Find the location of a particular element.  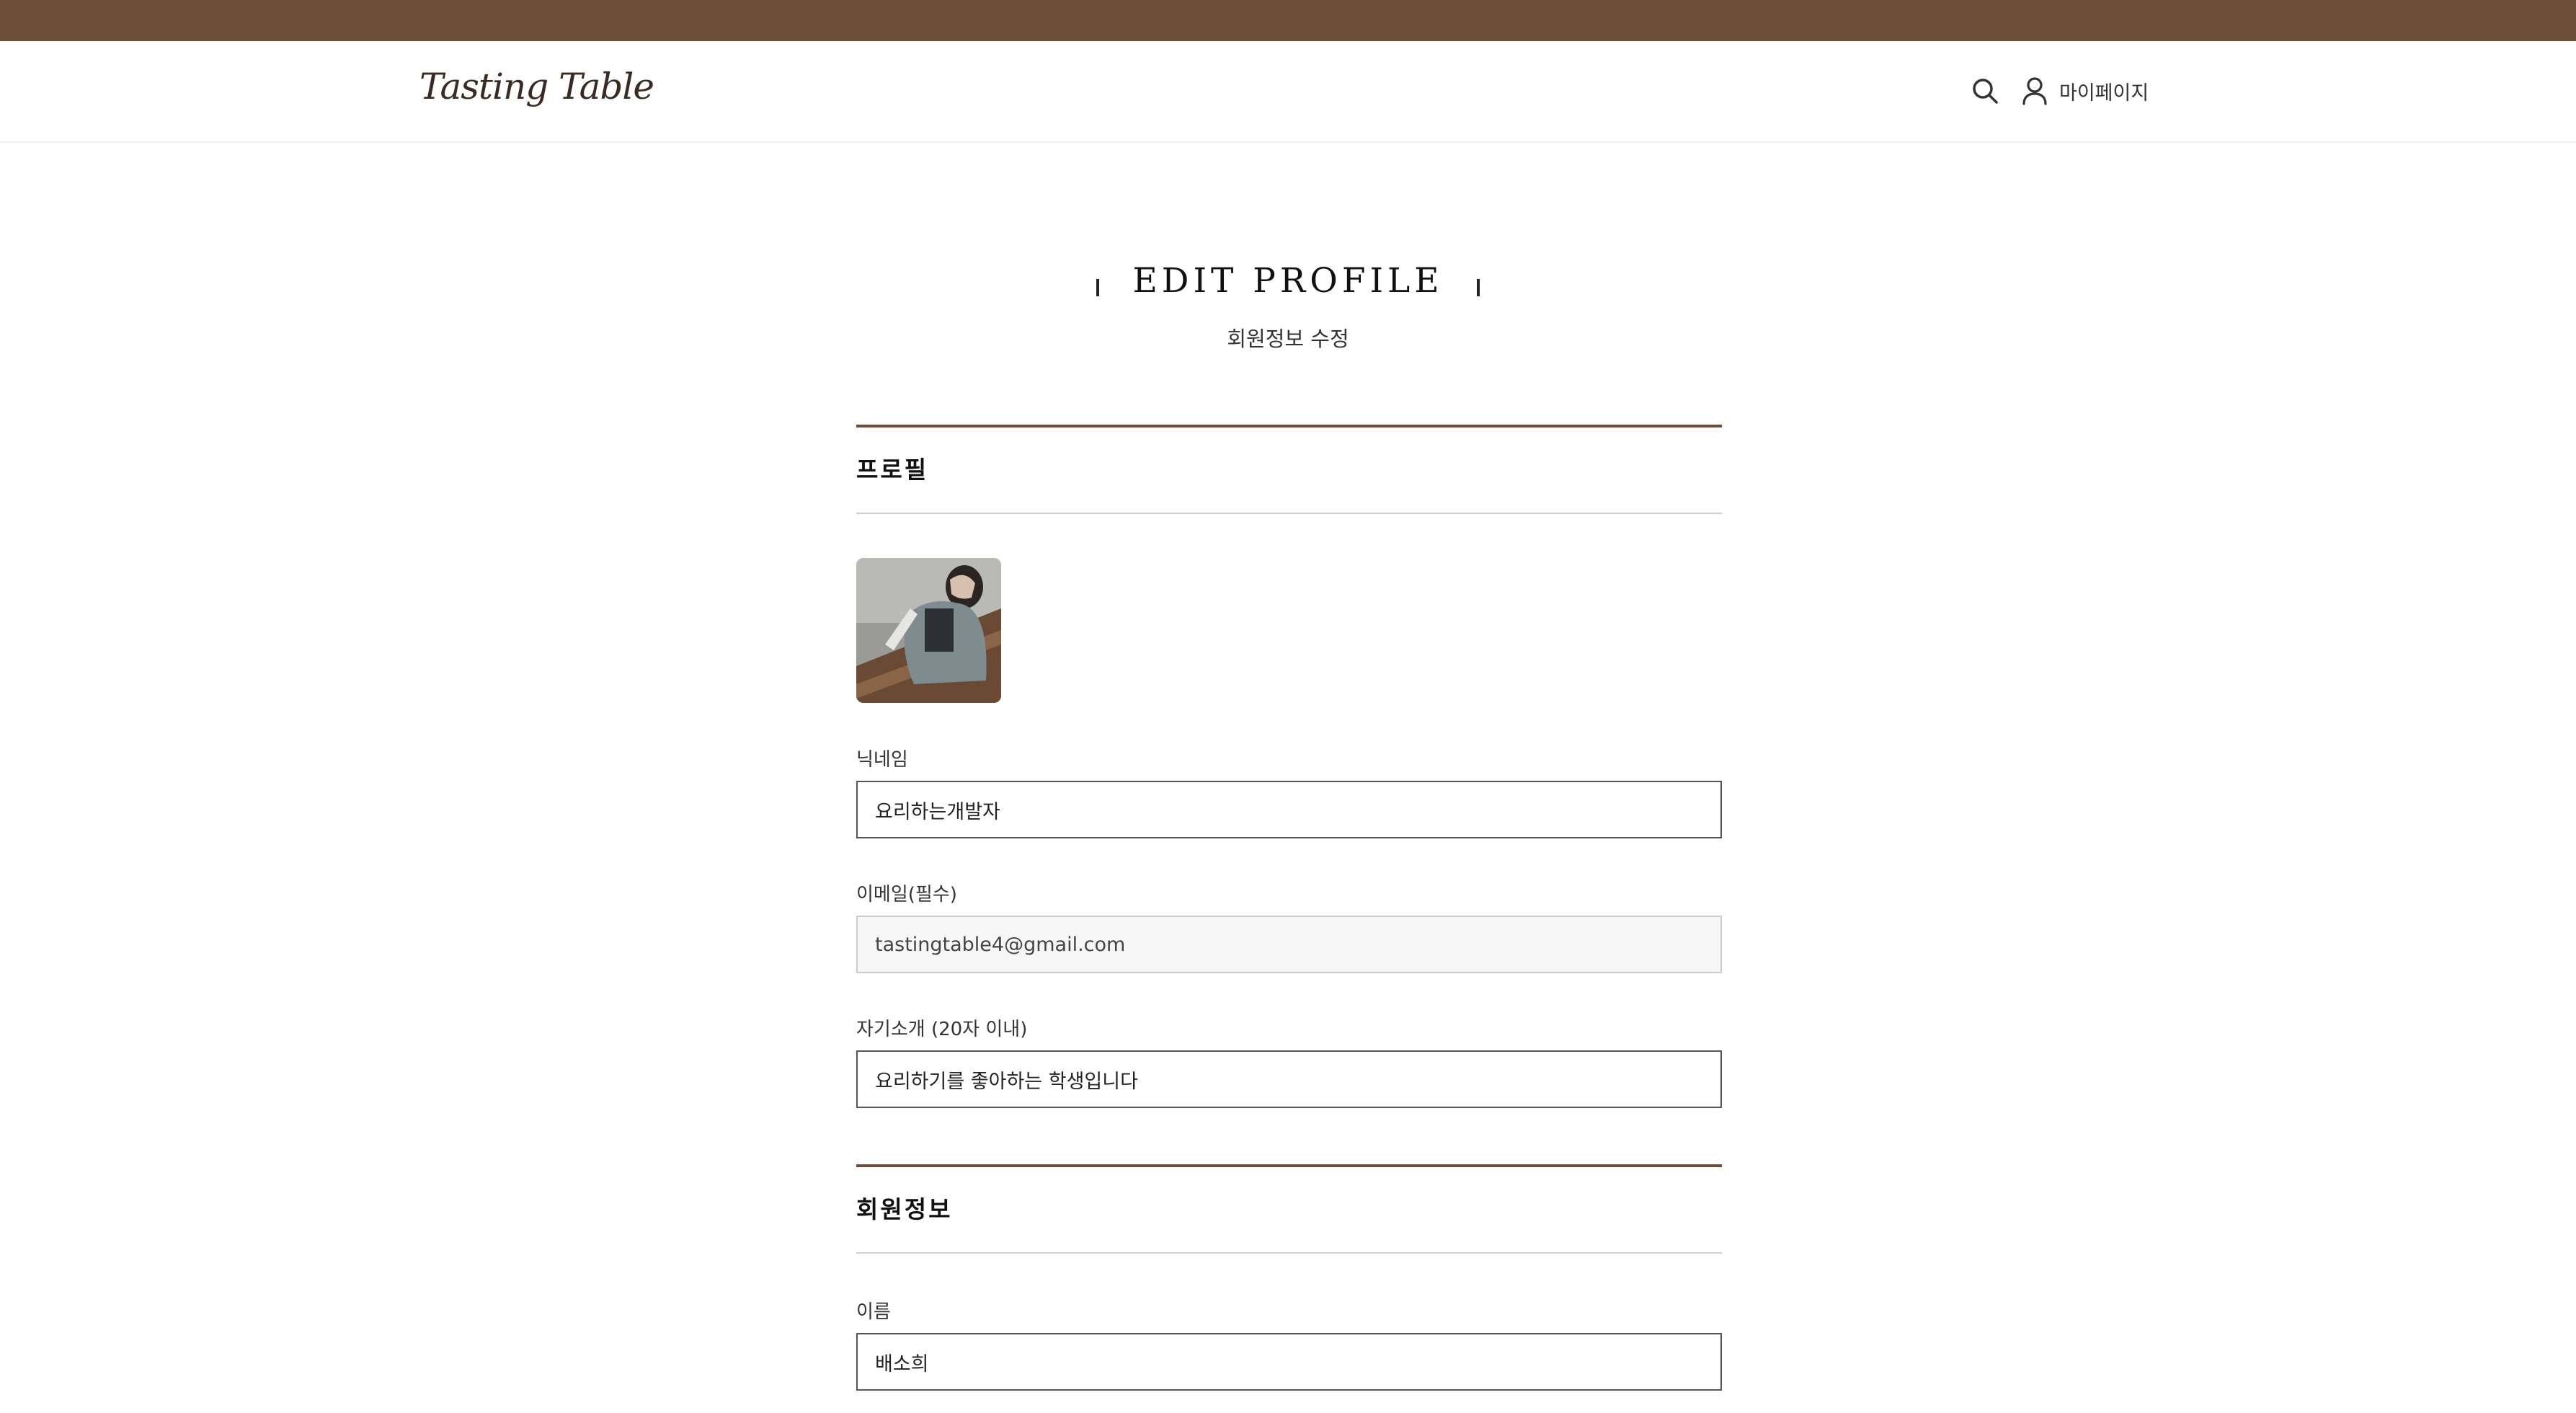

name-label: 이름 is located at coordinates (874, 1312).